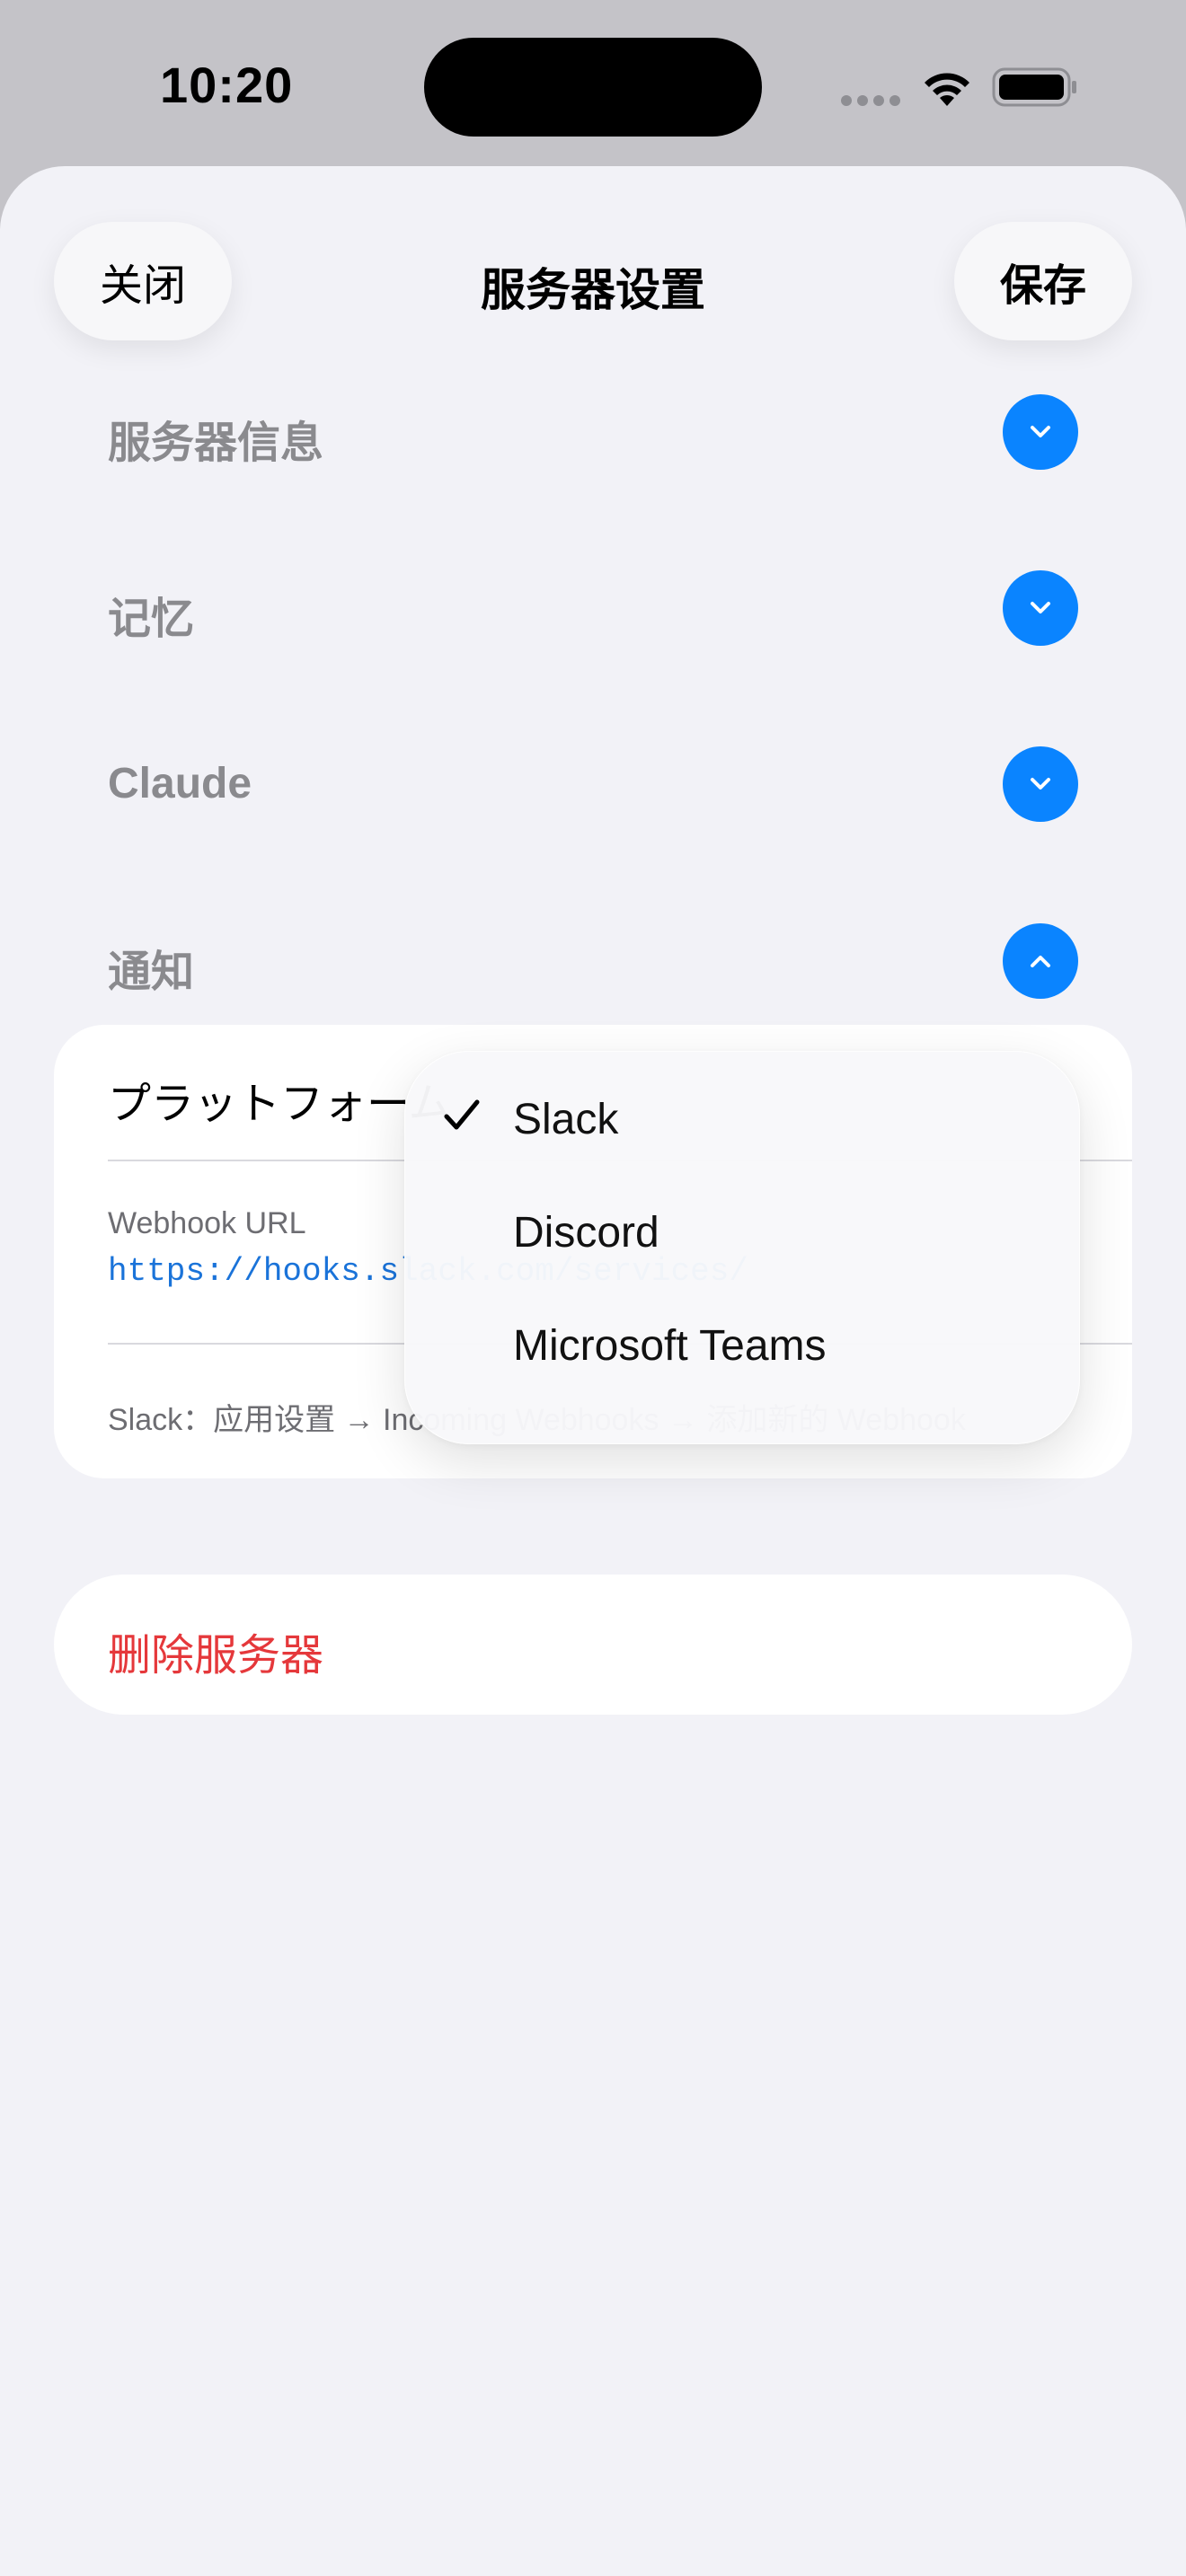 This screenshot has height=2576, width=1186. I want to click on section-server-info: 服务器信息, so click(593, 432).